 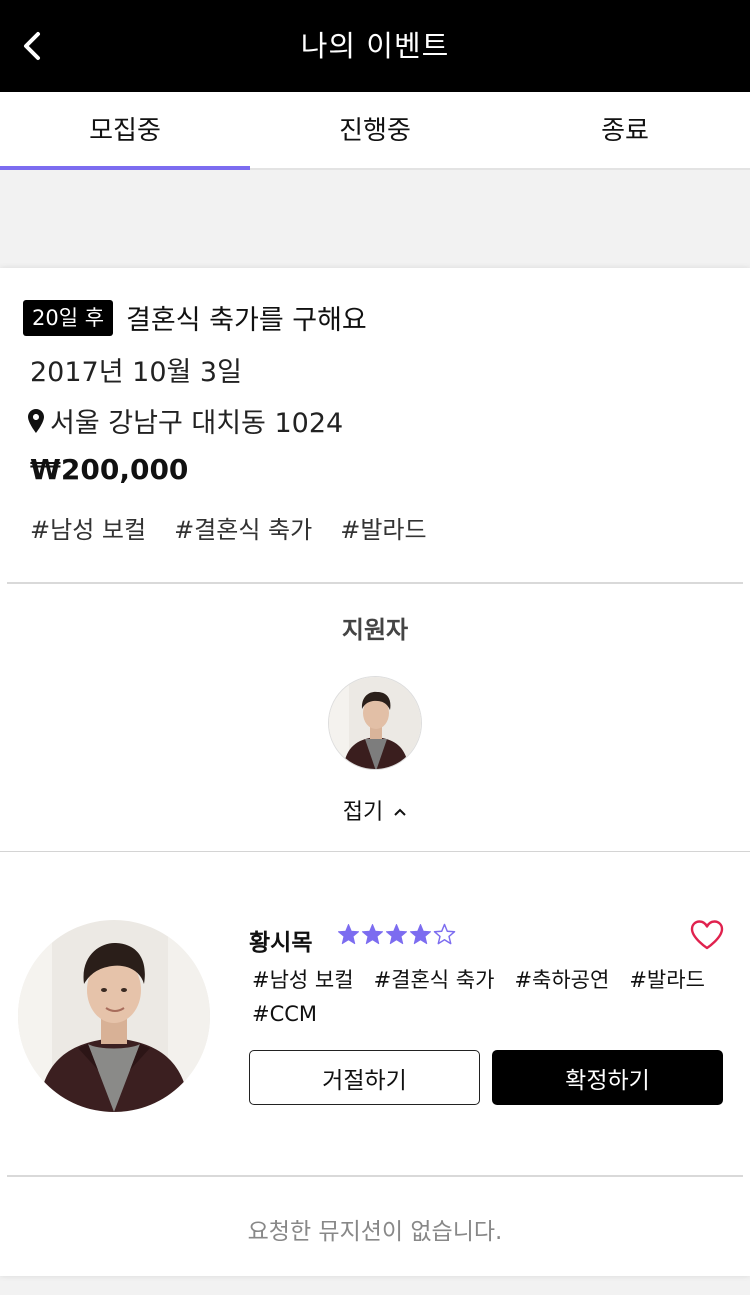 What do you see at coordinates (625, 130) in the screenshot?
I see `tab-ended: 종료` at bounding box center [625, 130].